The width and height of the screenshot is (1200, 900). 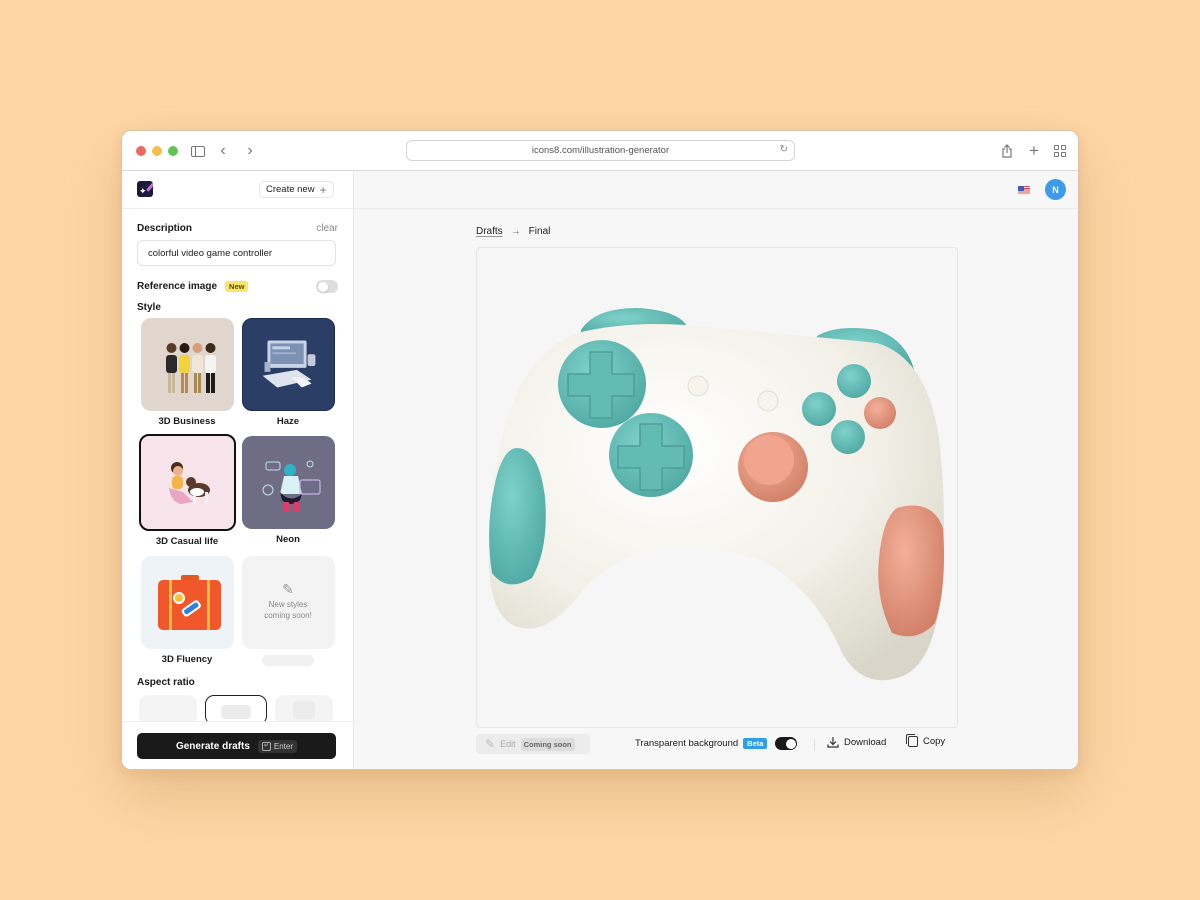 I want to click on breadcrumb: Drafts → Final, so click(x=513, y=231).